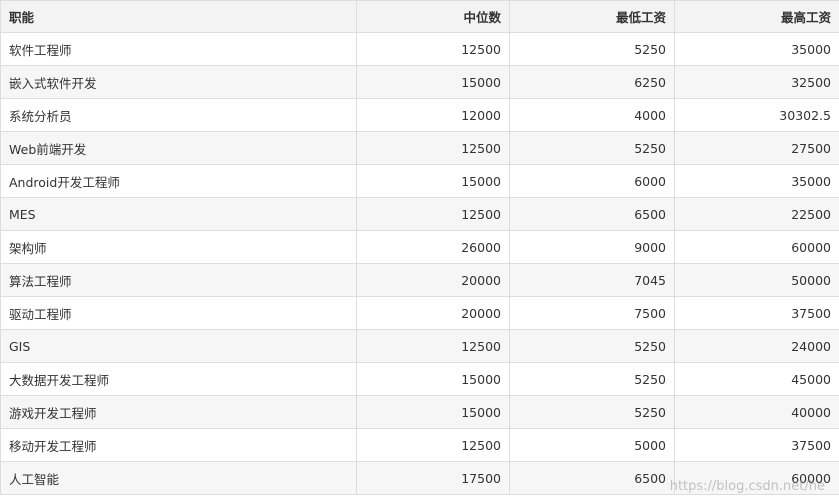  What do you see at coordinates (179, 478) in the screenshot?
I see `cell-role: 人工智能` at bounding box center [179, 478].